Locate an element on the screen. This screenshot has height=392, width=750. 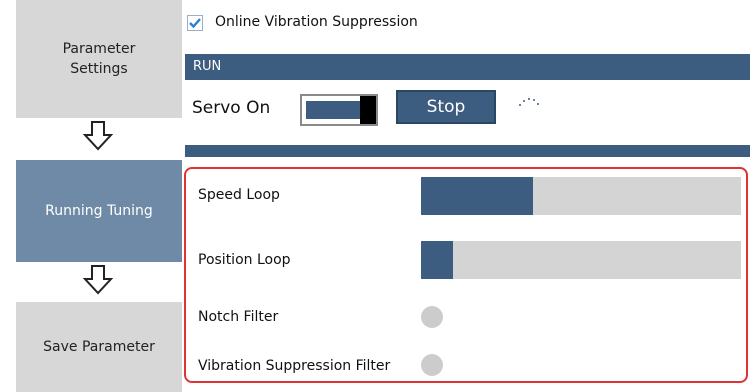
position-loop-bar is located at coordinates (581, 260).